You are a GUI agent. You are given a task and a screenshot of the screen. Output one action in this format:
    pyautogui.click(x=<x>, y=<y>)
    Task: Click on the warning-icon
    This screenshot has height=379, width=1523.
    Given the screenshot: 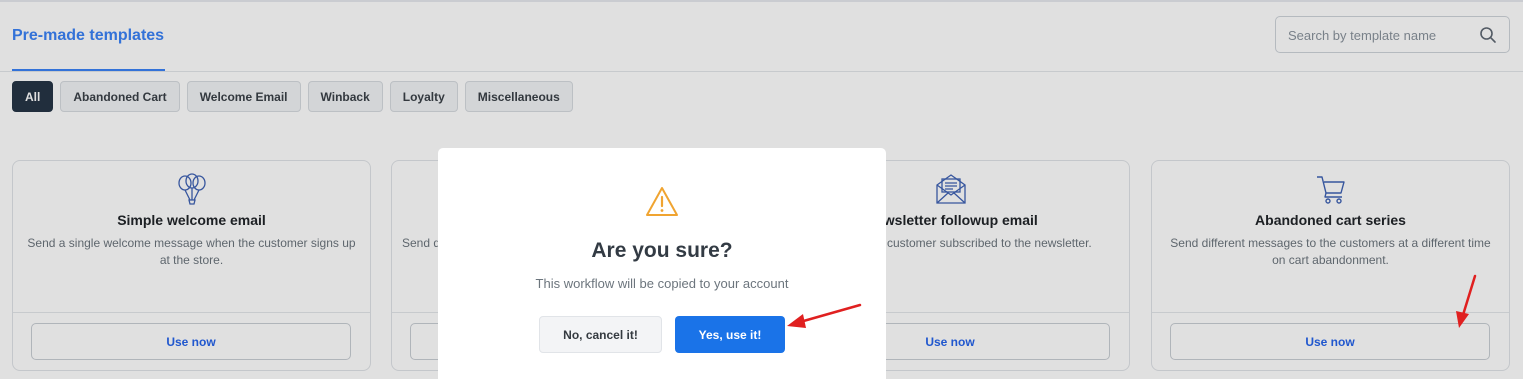 What is the action you would take?
    pyautogui.click(x=662, y=201)
    